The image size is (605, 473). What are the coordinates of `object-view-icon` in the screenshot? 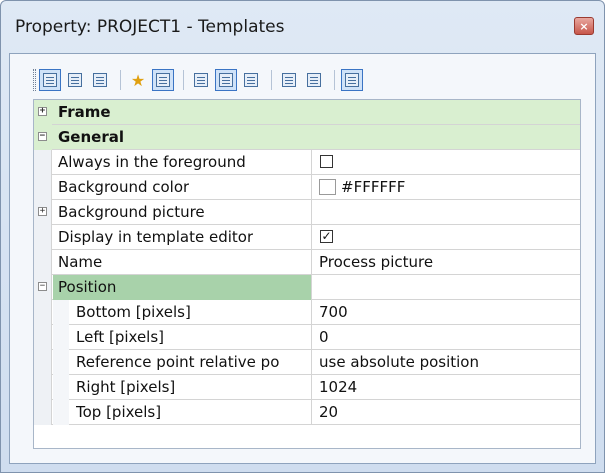 It's located at (201, 80).